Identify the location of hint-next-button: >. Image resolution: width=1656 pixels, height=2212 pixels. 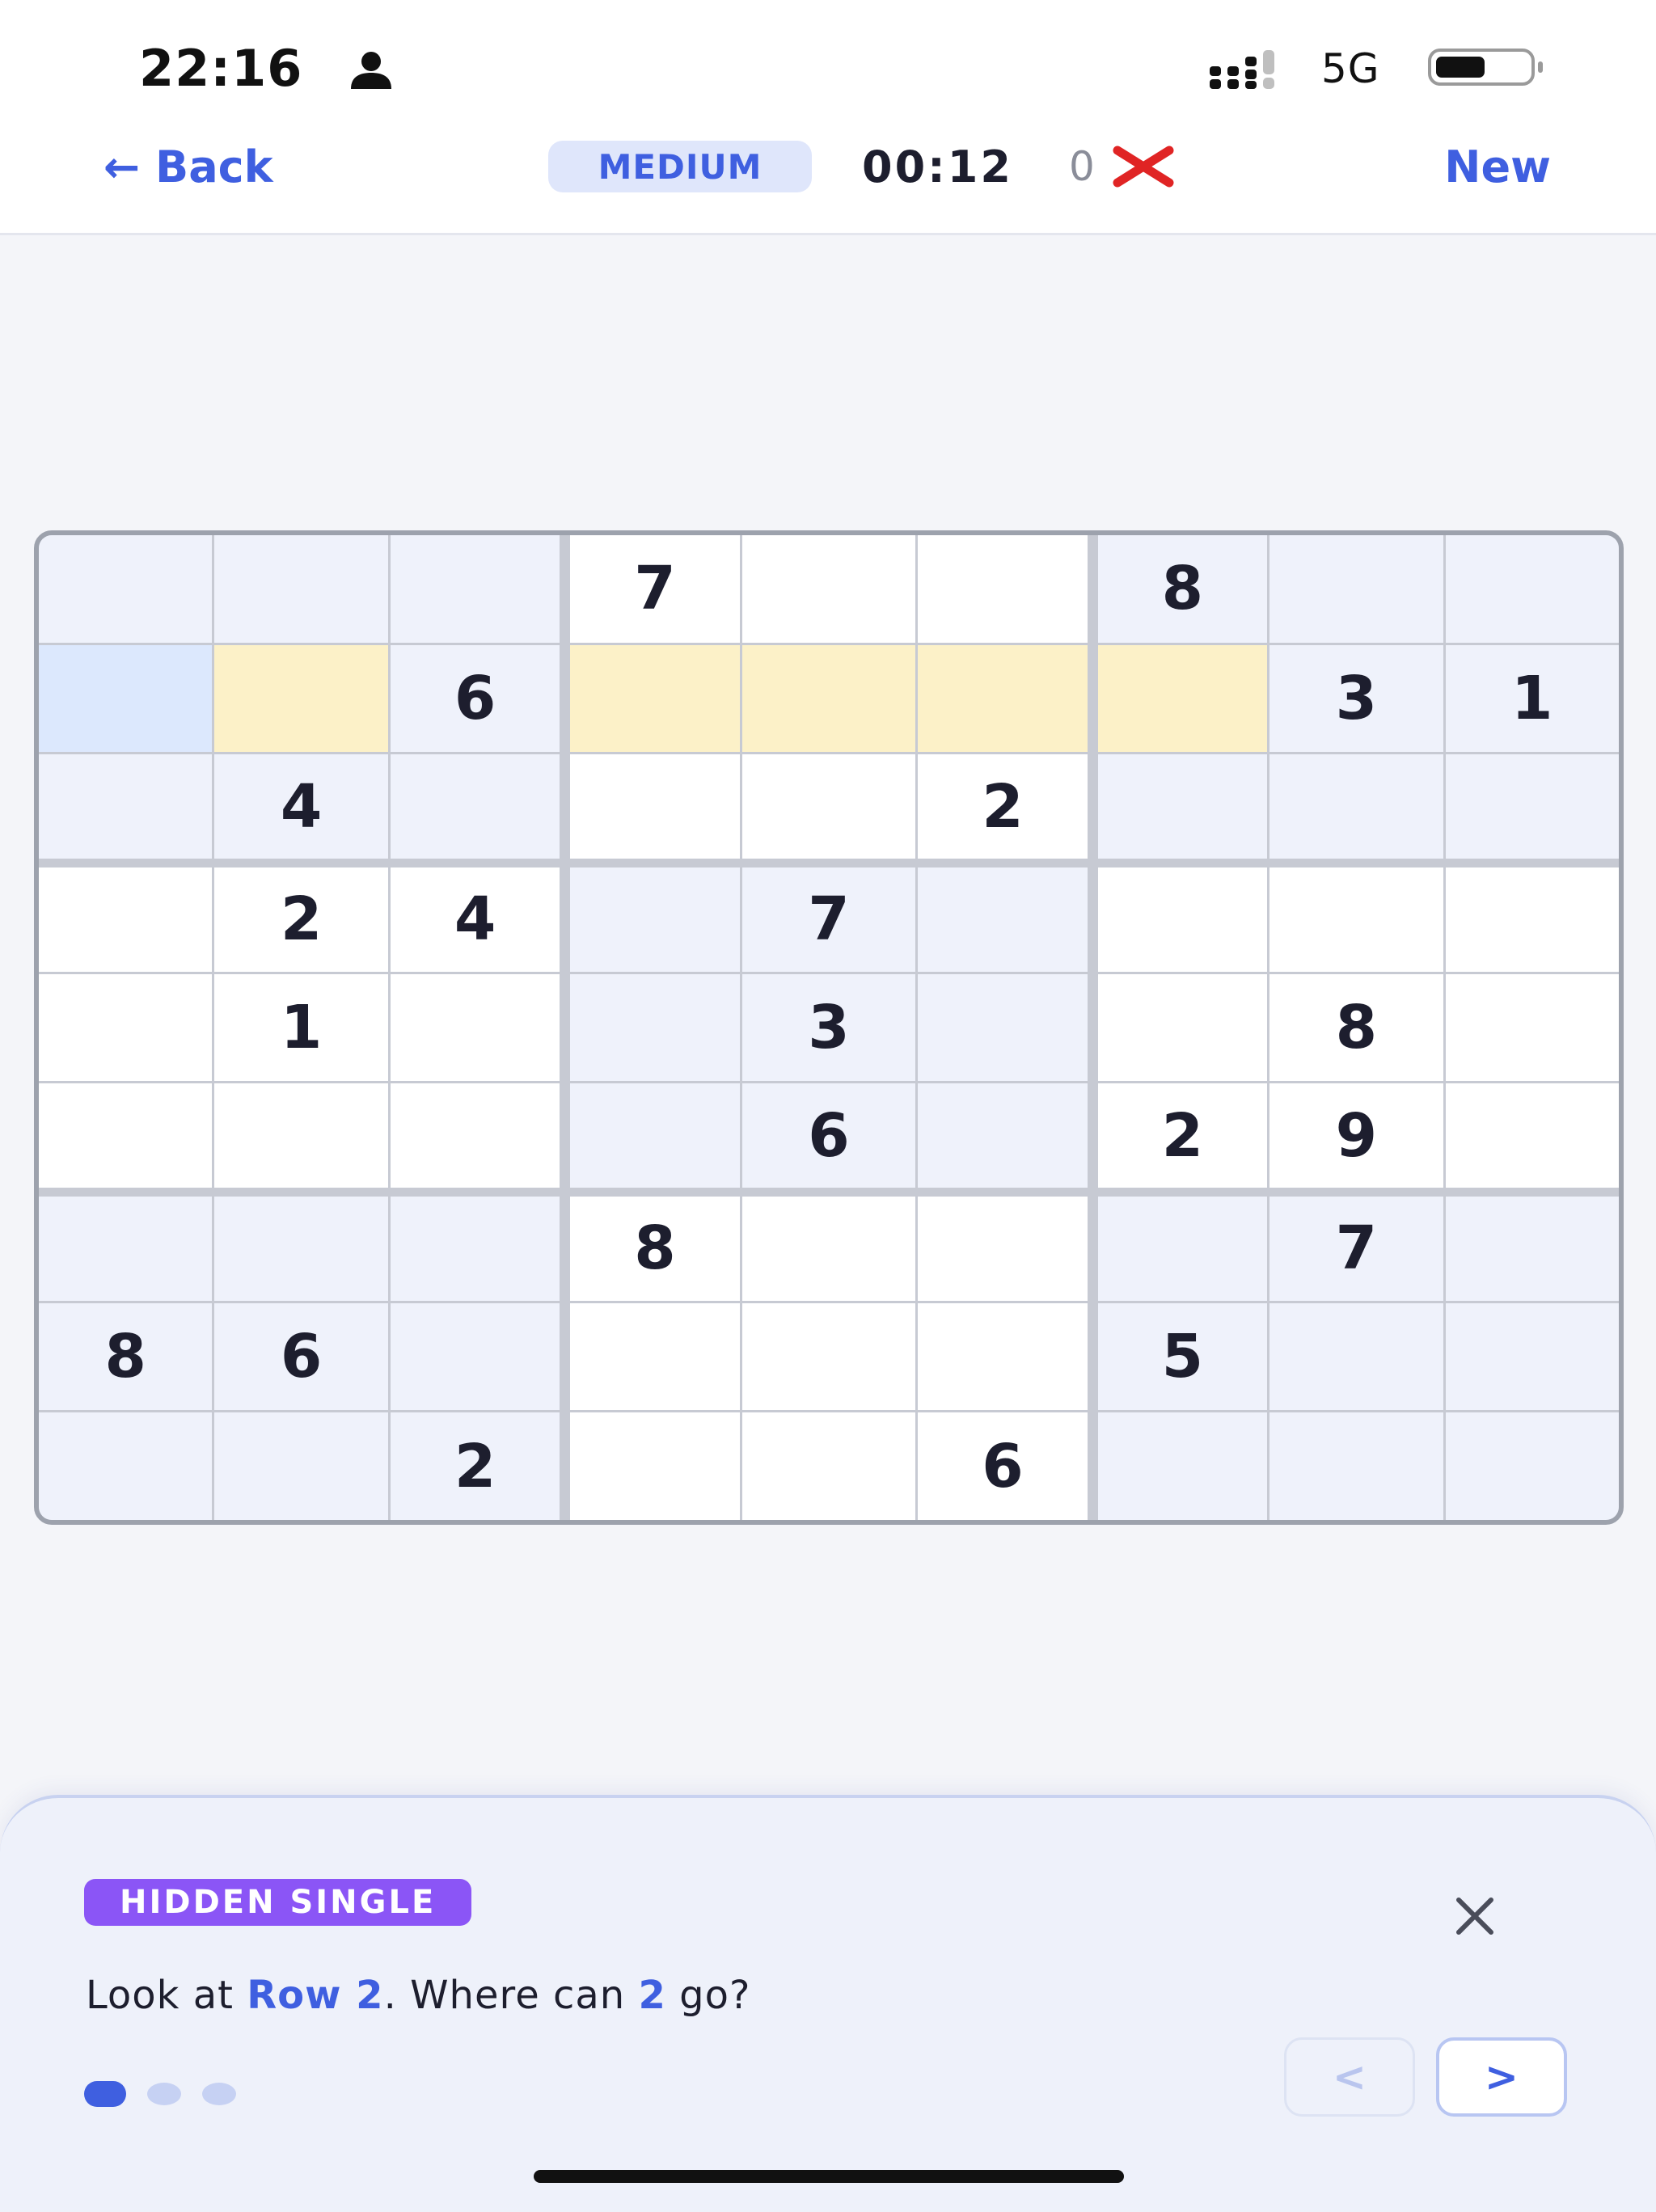
(1501, 2077).